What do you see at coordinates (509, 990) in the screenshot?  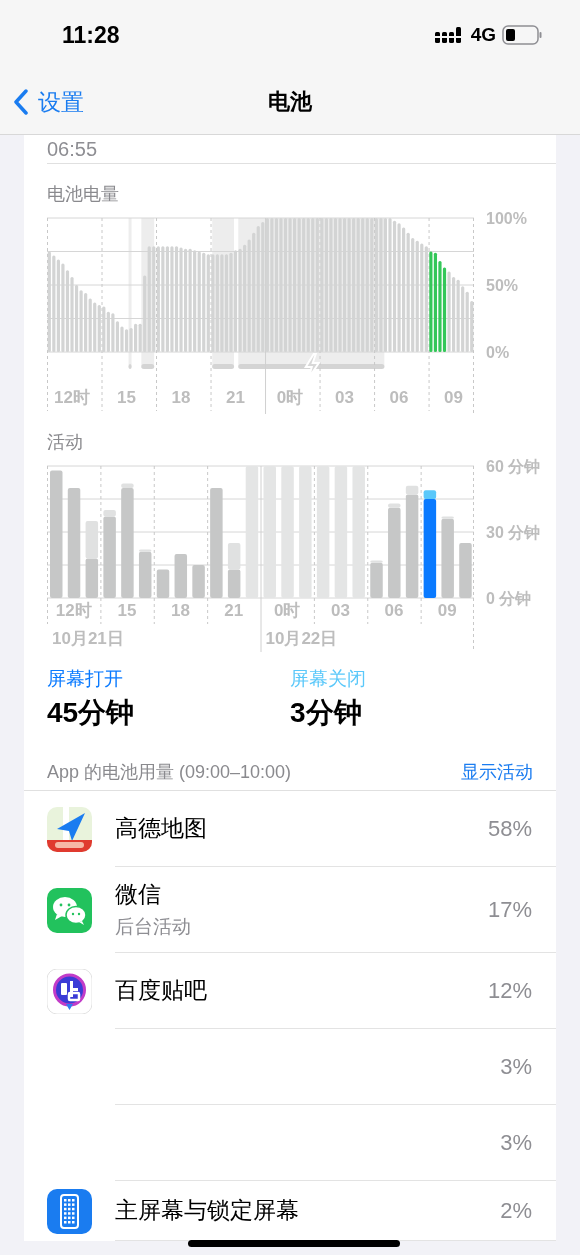 I see `usage-percent: 12%` at bounding box center [509, 990].